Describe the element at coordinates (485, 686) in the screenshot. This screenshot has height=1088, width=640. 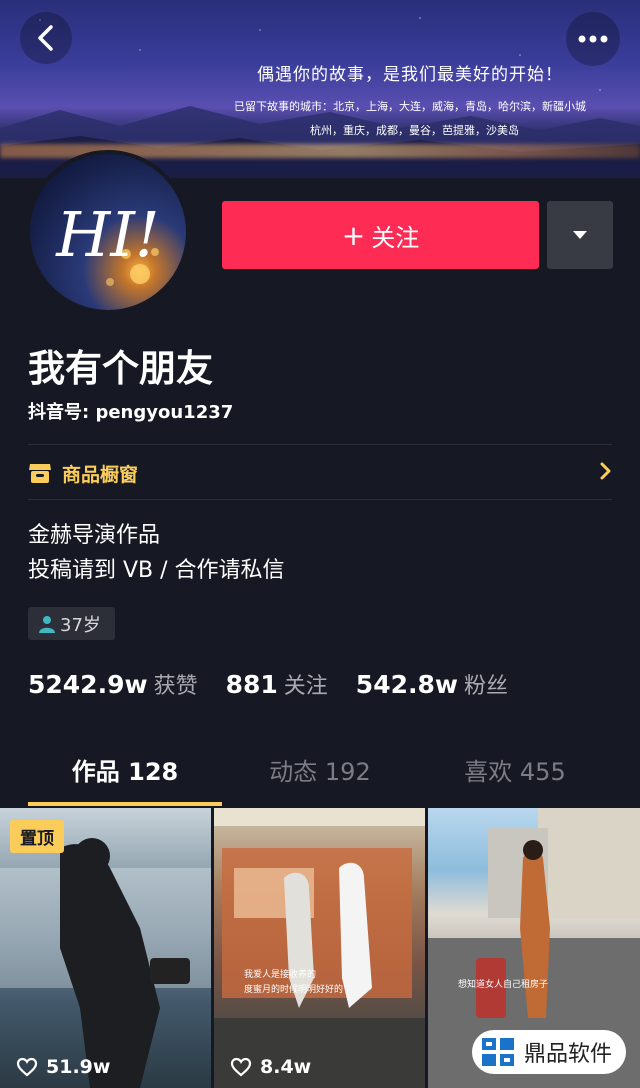
I see `stat-label: 粉丝` at that location.